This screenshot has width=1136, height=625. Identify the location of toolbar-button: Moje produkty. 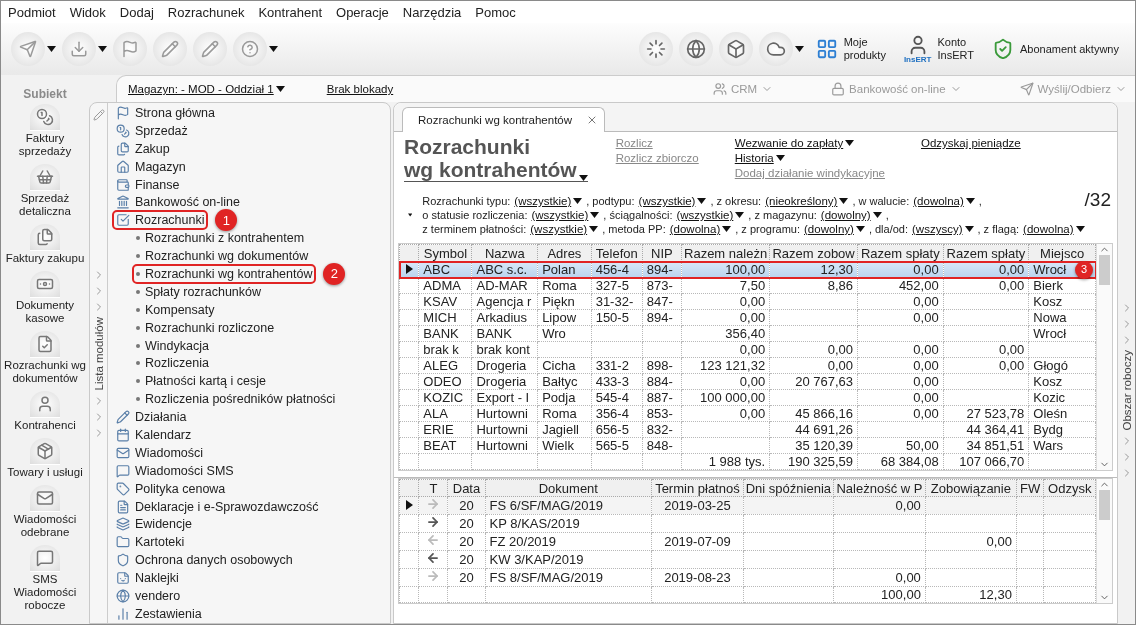
(850, 49).